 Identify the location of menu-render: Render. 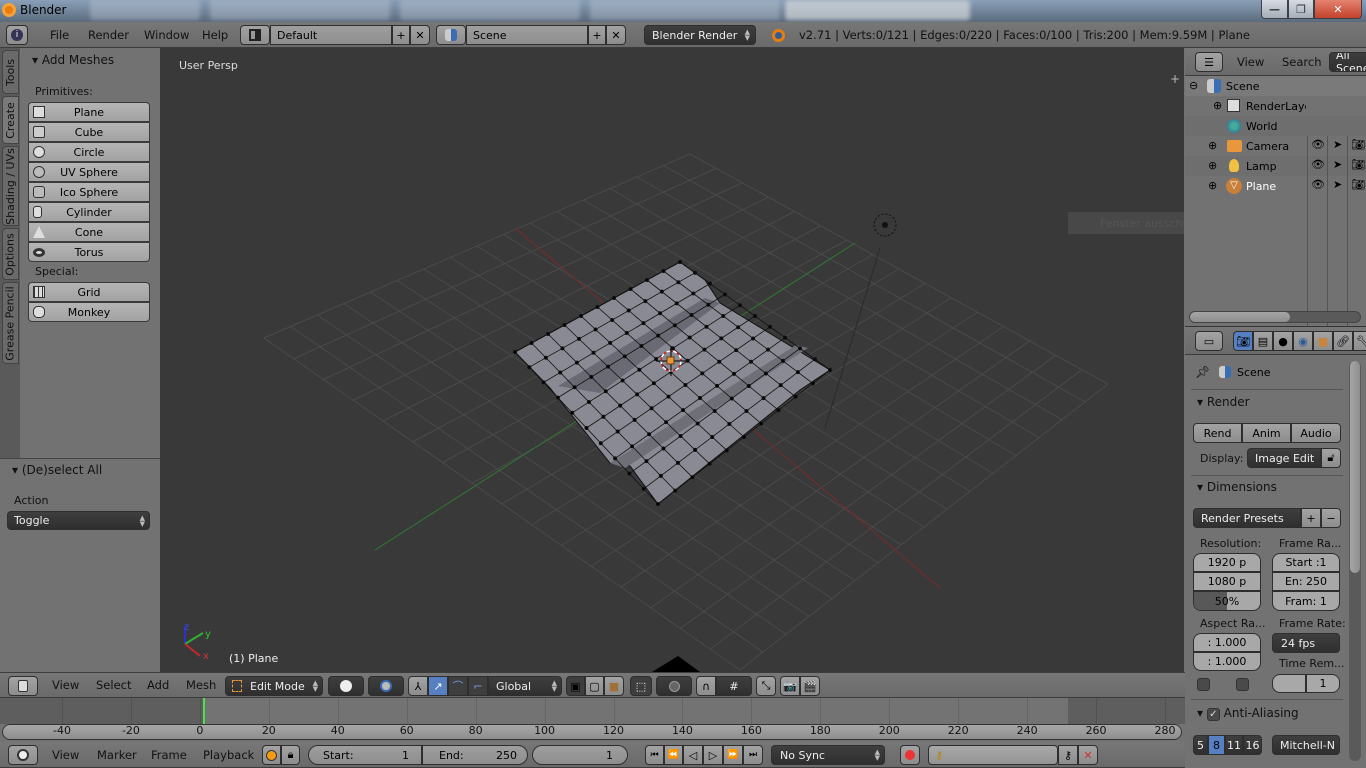
(108, 34).